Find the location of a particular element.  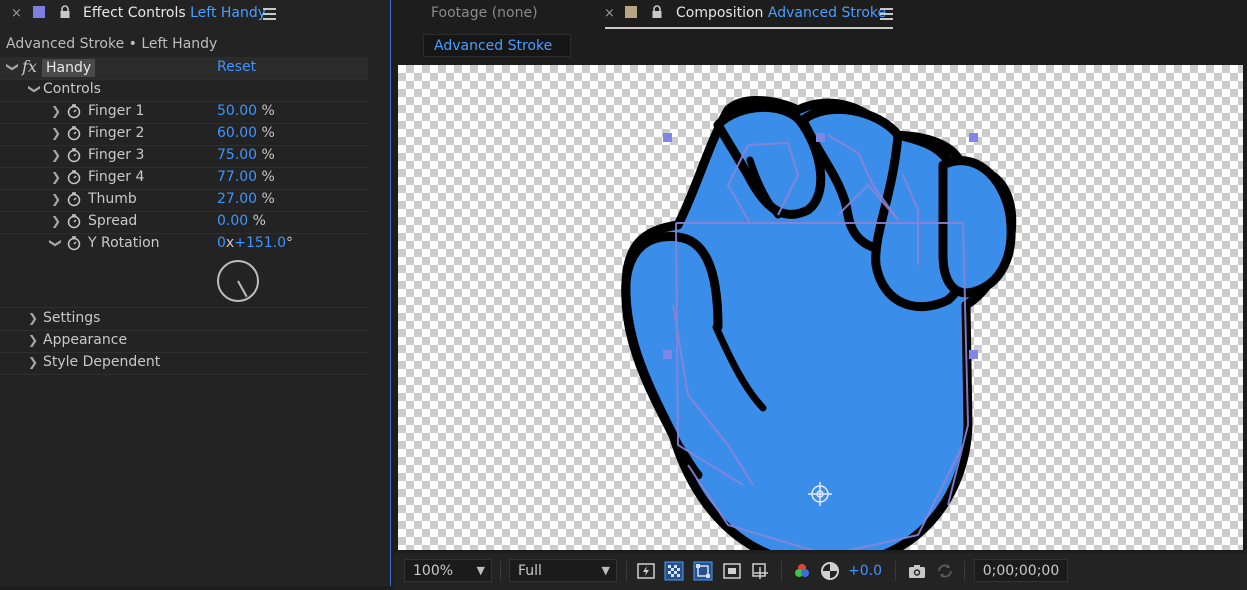

group-appearance: ❯ Appearance is located at coordinates (184, 341).